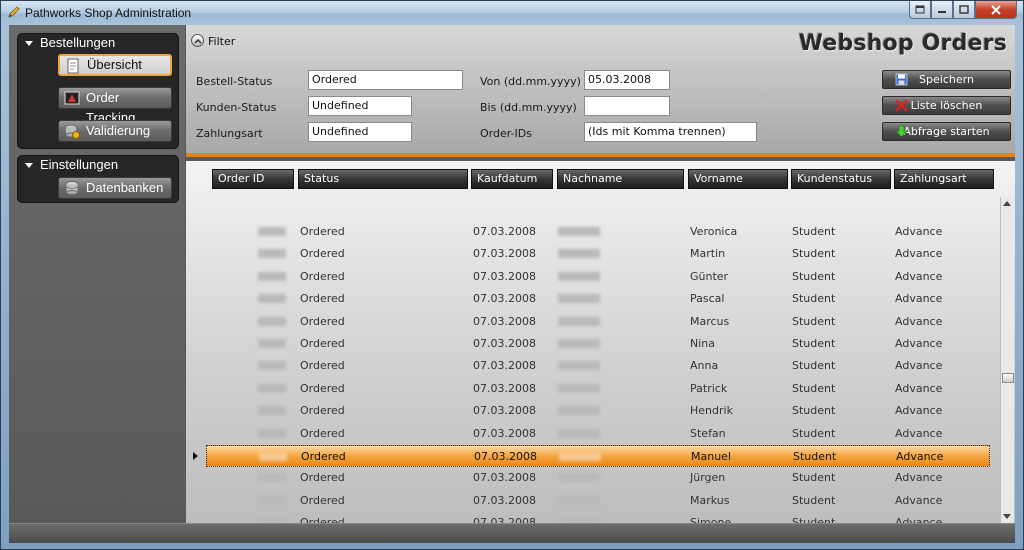 The height and width of the screenshot is (550, 1024). What do you see at coordinates (708, 478) in the screenshot?
I see `cell-vorname: Jürgen` at bounding box center [708, 478].